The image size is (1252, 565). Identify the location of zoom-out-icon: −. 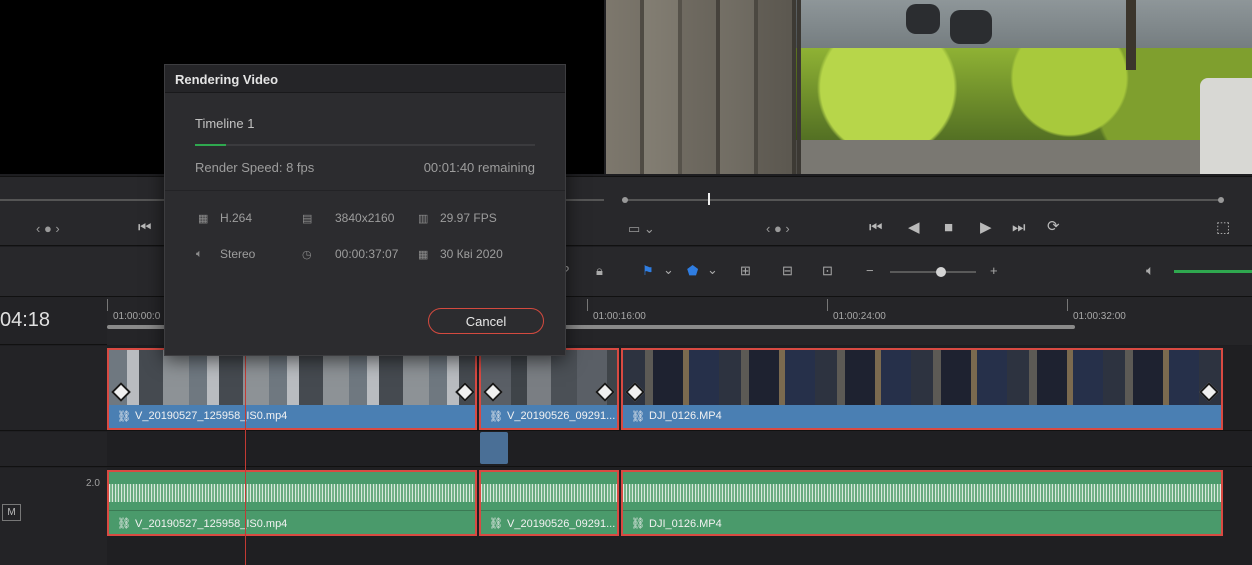
(870, 271).